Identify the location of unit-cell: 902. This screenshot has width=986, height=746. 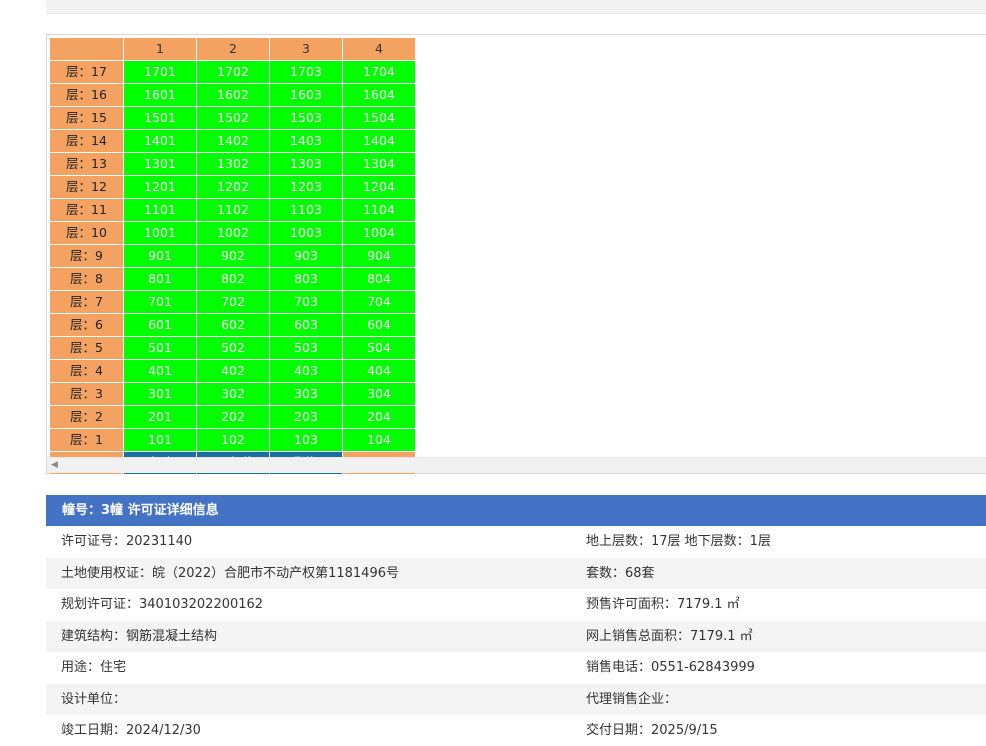
(233, 256).